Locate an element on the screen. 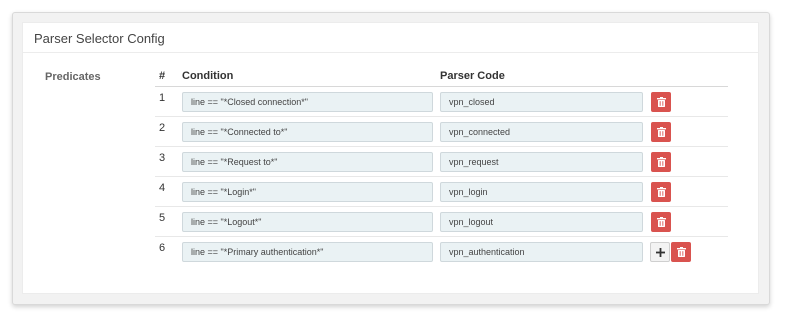 This screenshot has height=327, width=791. parser-code-input: vpn_connected is located at coordinates (541, 132).